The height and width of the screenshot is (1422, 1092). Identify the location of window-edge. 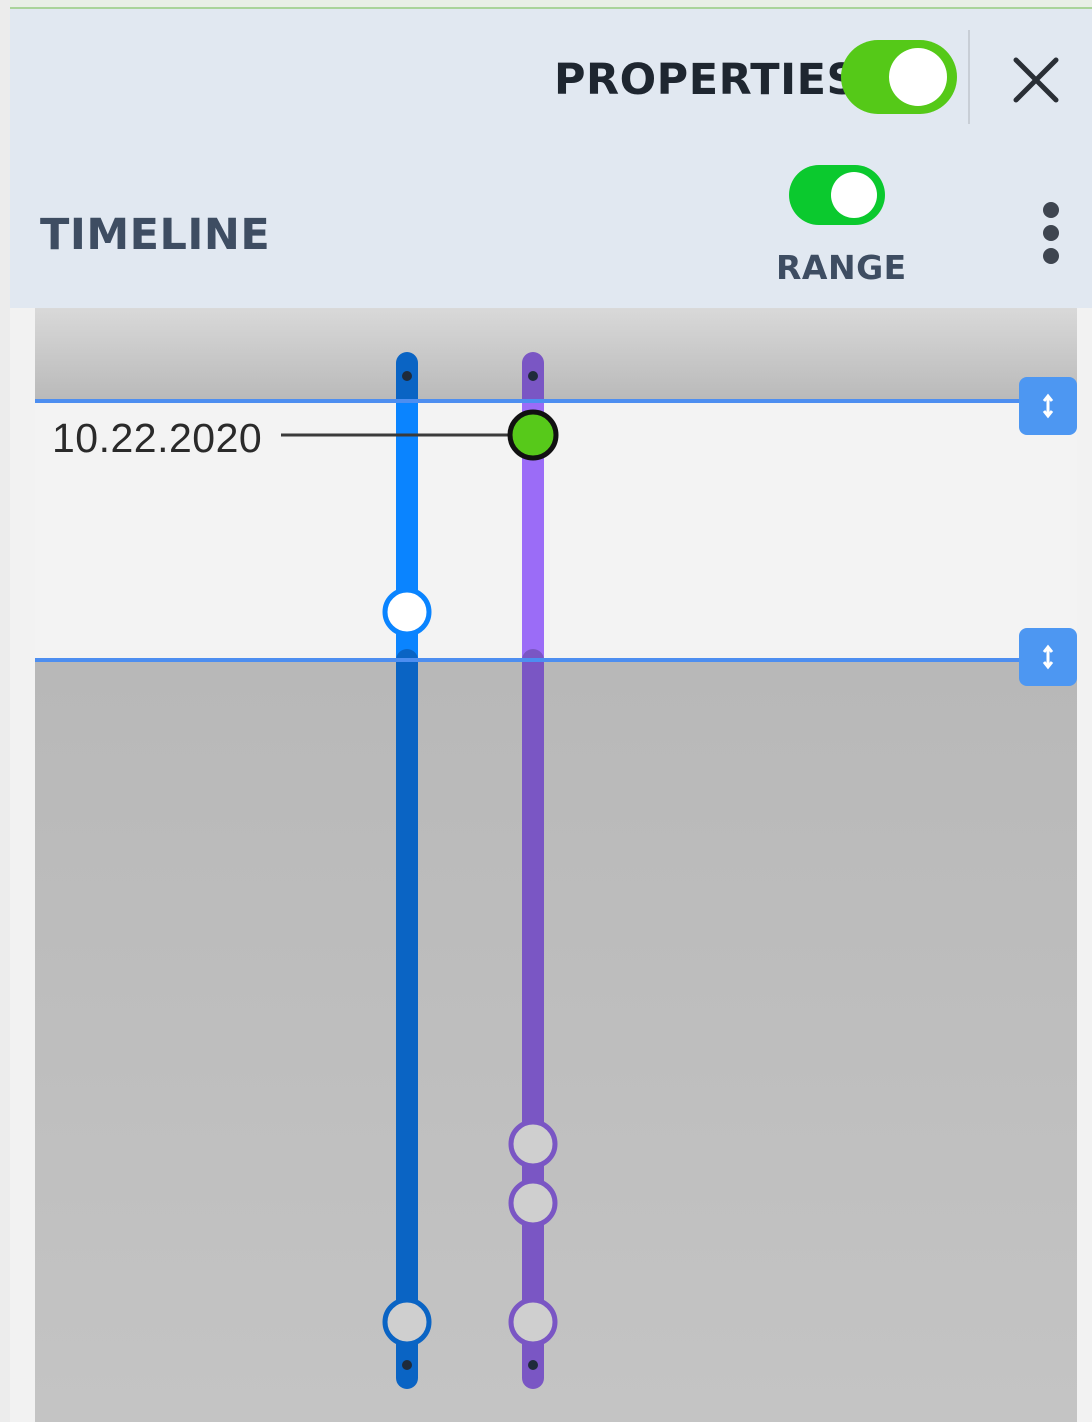
(5, 711).